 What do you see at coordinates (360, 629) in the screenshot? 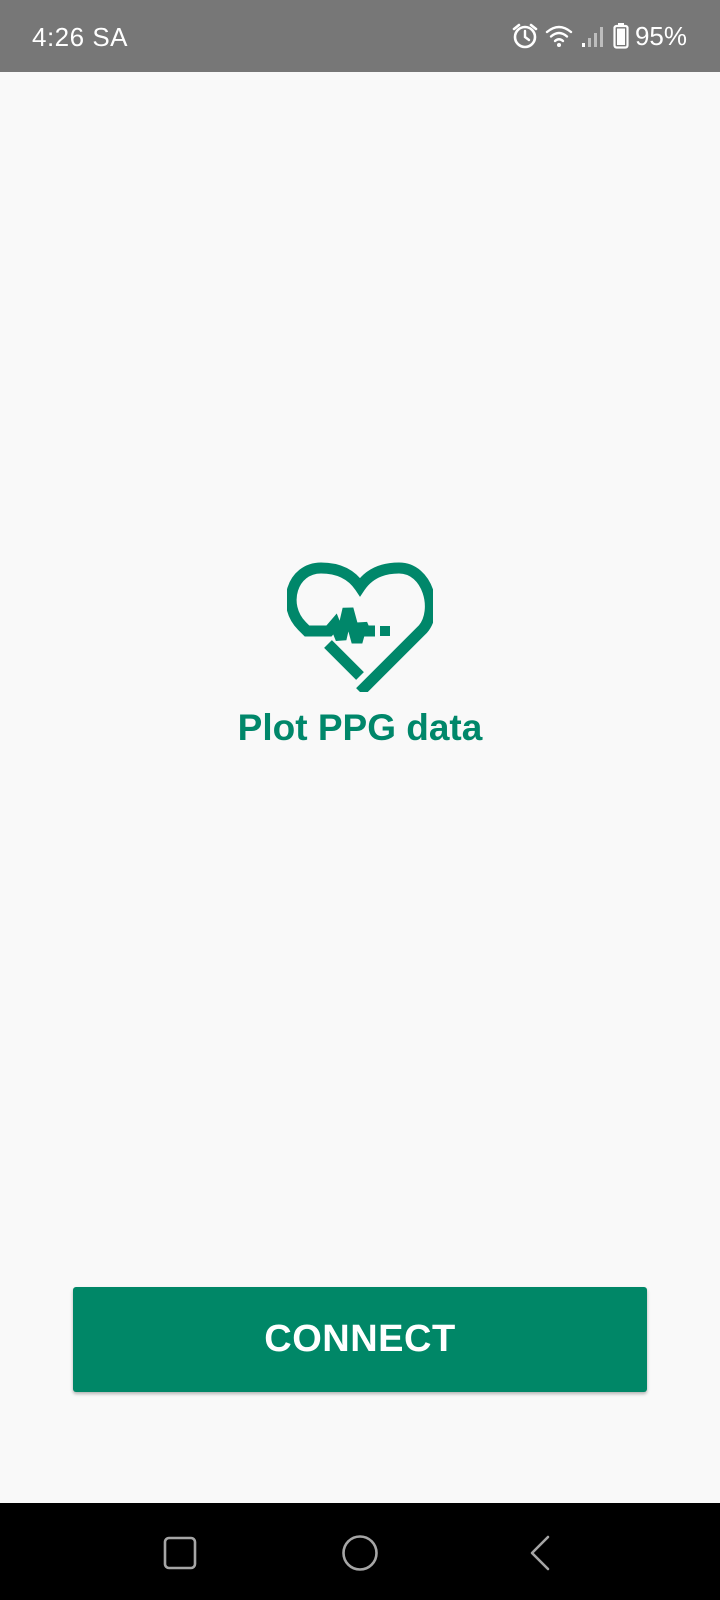
I see `heart-pulse-icon` at bounding box center [360, 629].